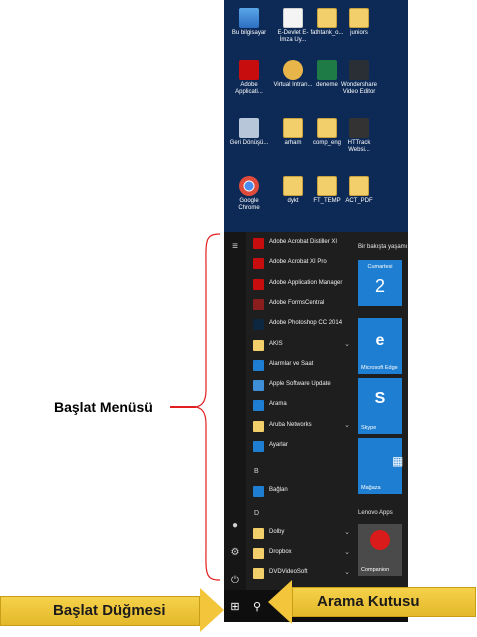 The image size is (477, 637). I want to click on skype-tile: S Skype, so click(380, 406).